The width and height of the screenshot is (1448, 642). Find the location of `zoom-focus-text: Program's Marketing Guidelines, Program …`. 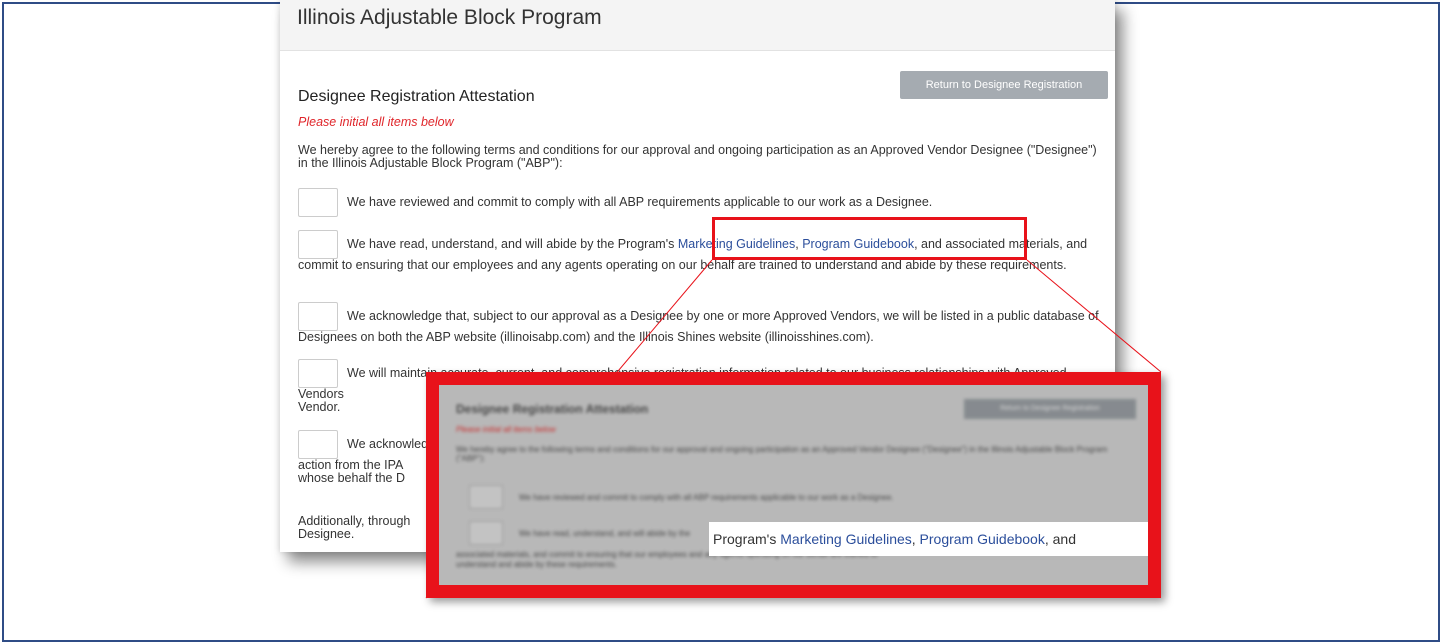

zoom-focus-text: Program's Marketing Guidelines, Program … is located at coordinates (928, 539).